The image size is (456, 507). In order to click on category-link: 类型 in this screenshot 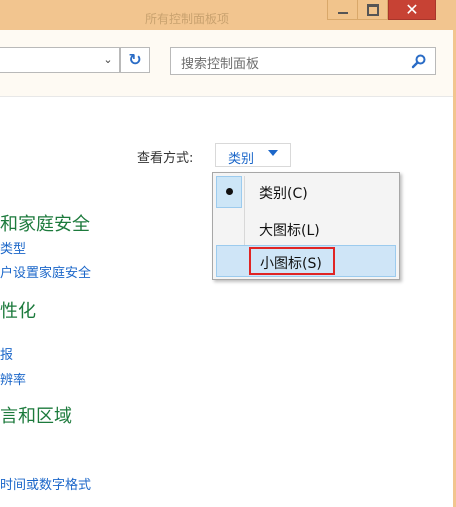, I will do `click(13, 247)`.